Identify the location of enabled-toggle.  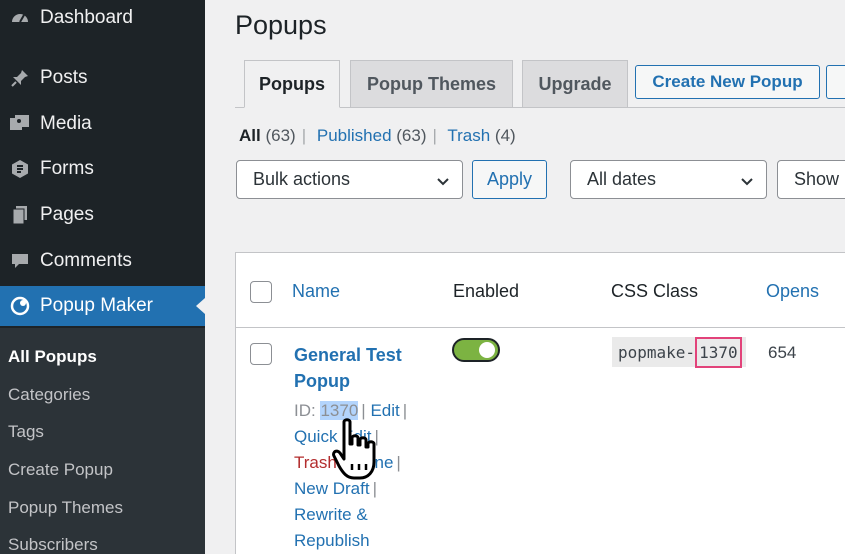
(476, 350).